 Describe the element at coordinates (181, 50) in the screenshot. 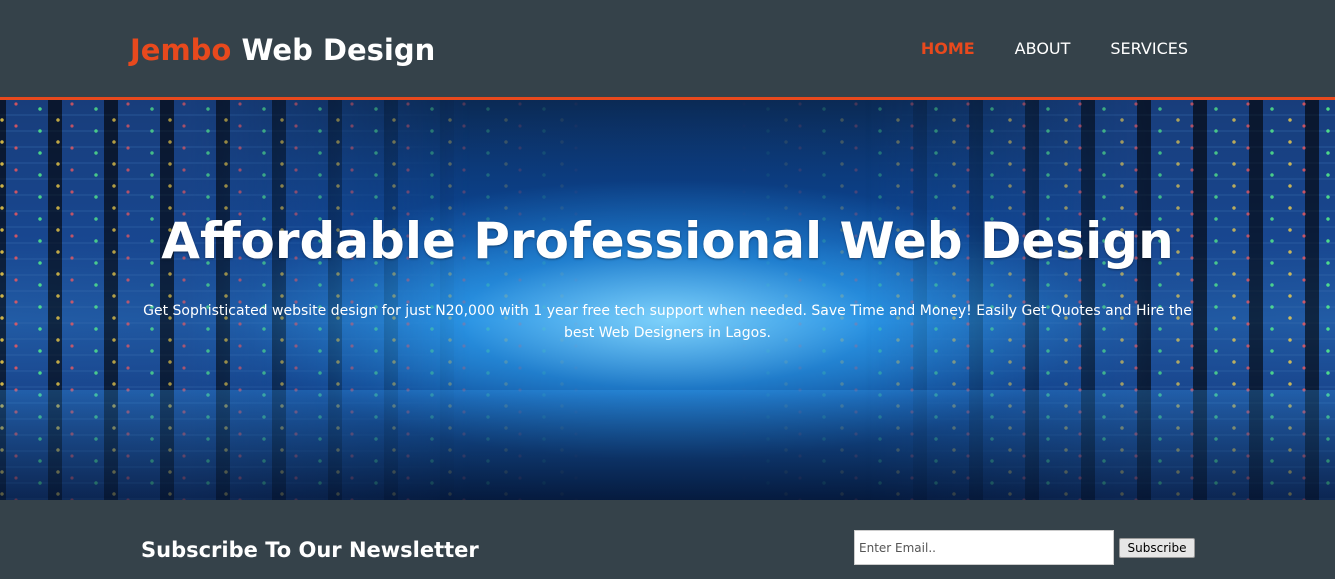

I see `logo-highlight: Jembo` at that location.